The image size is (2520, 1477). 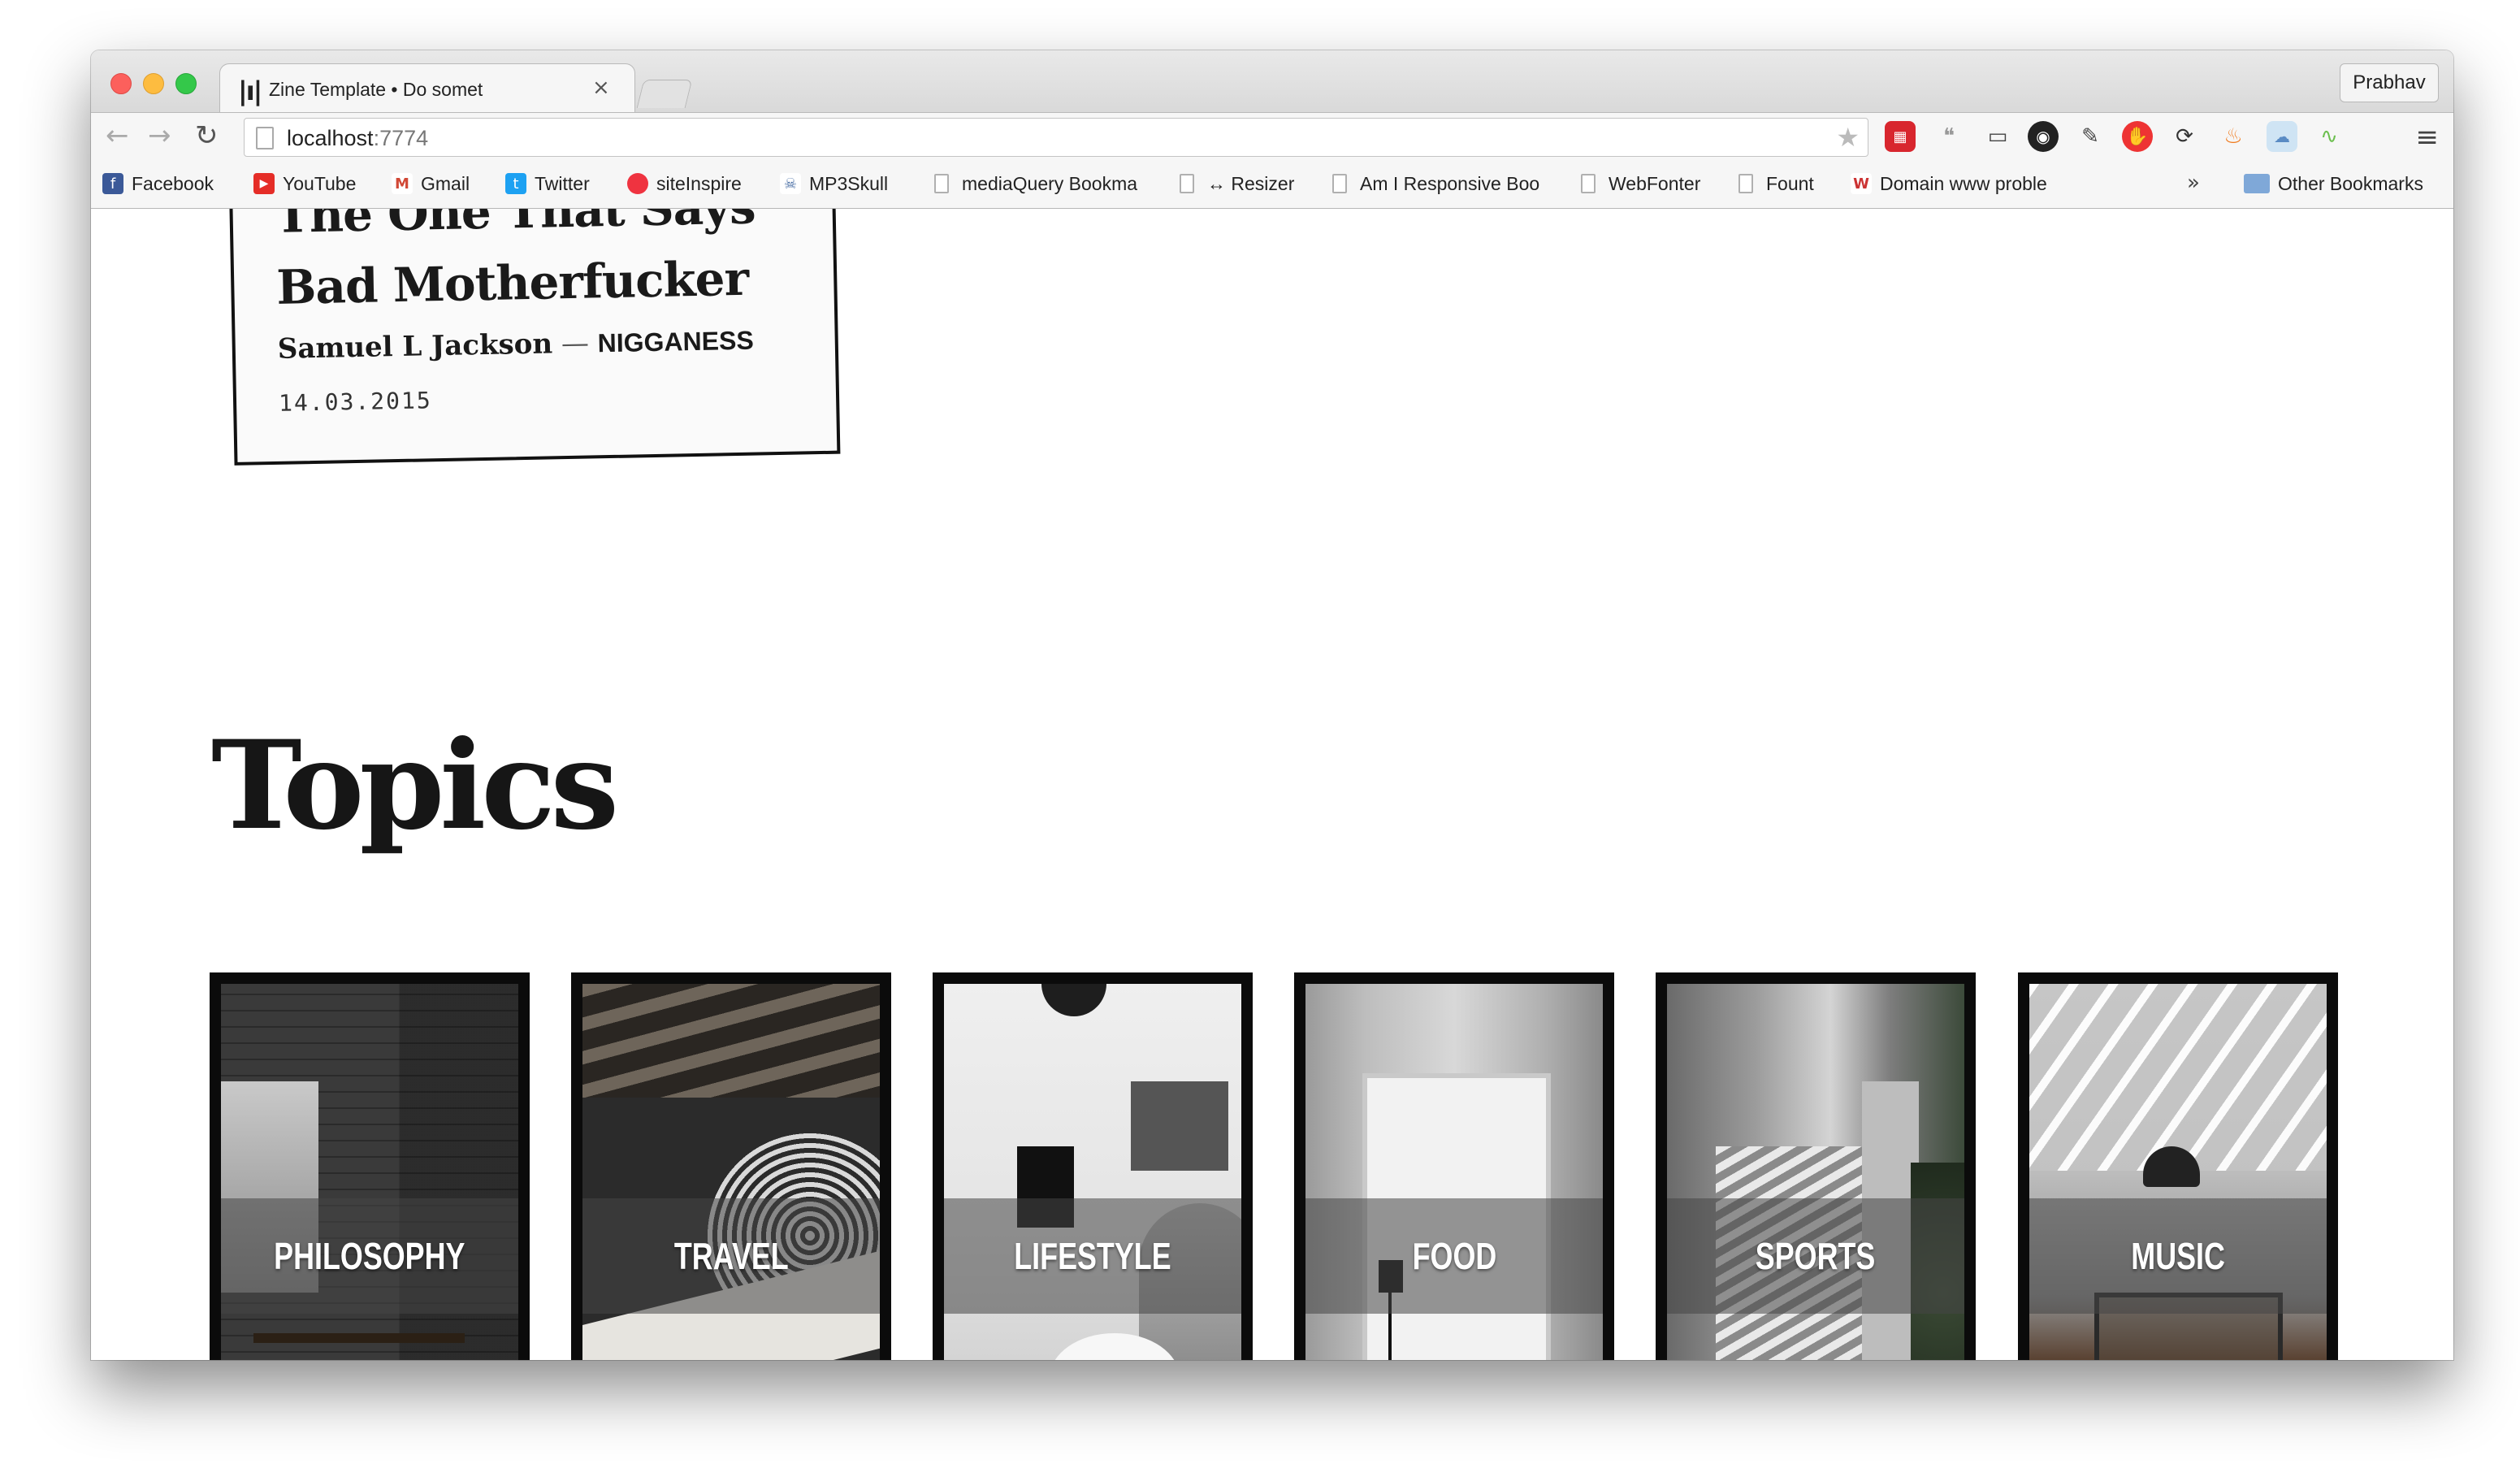 What do you see at coordinates (265, 138) in the screenshot?
I see `page-icon` at bounding box center [265, 138].